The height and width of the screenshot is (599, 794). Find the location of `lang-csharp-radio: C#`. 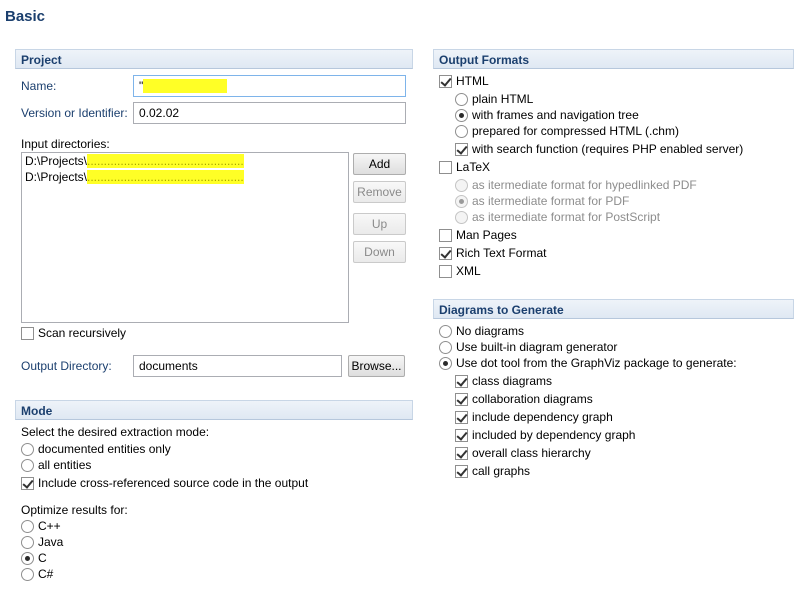

lang-csharp-radio: C# is located at coordinates (71, 574).